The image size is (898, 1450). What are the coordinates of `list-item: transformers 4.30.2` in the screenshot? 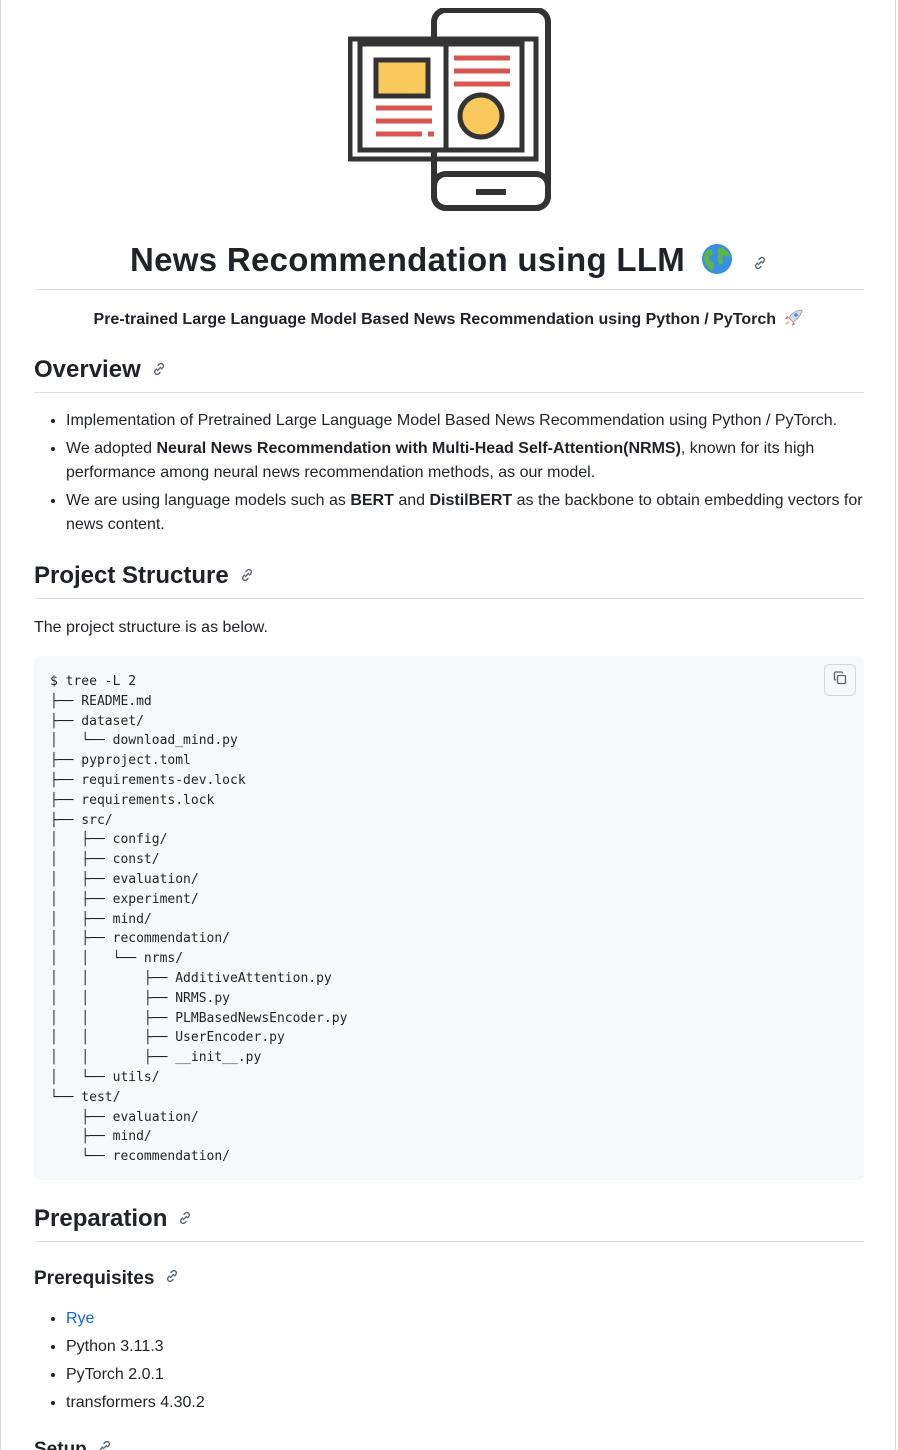 It's located at (480, 1403).